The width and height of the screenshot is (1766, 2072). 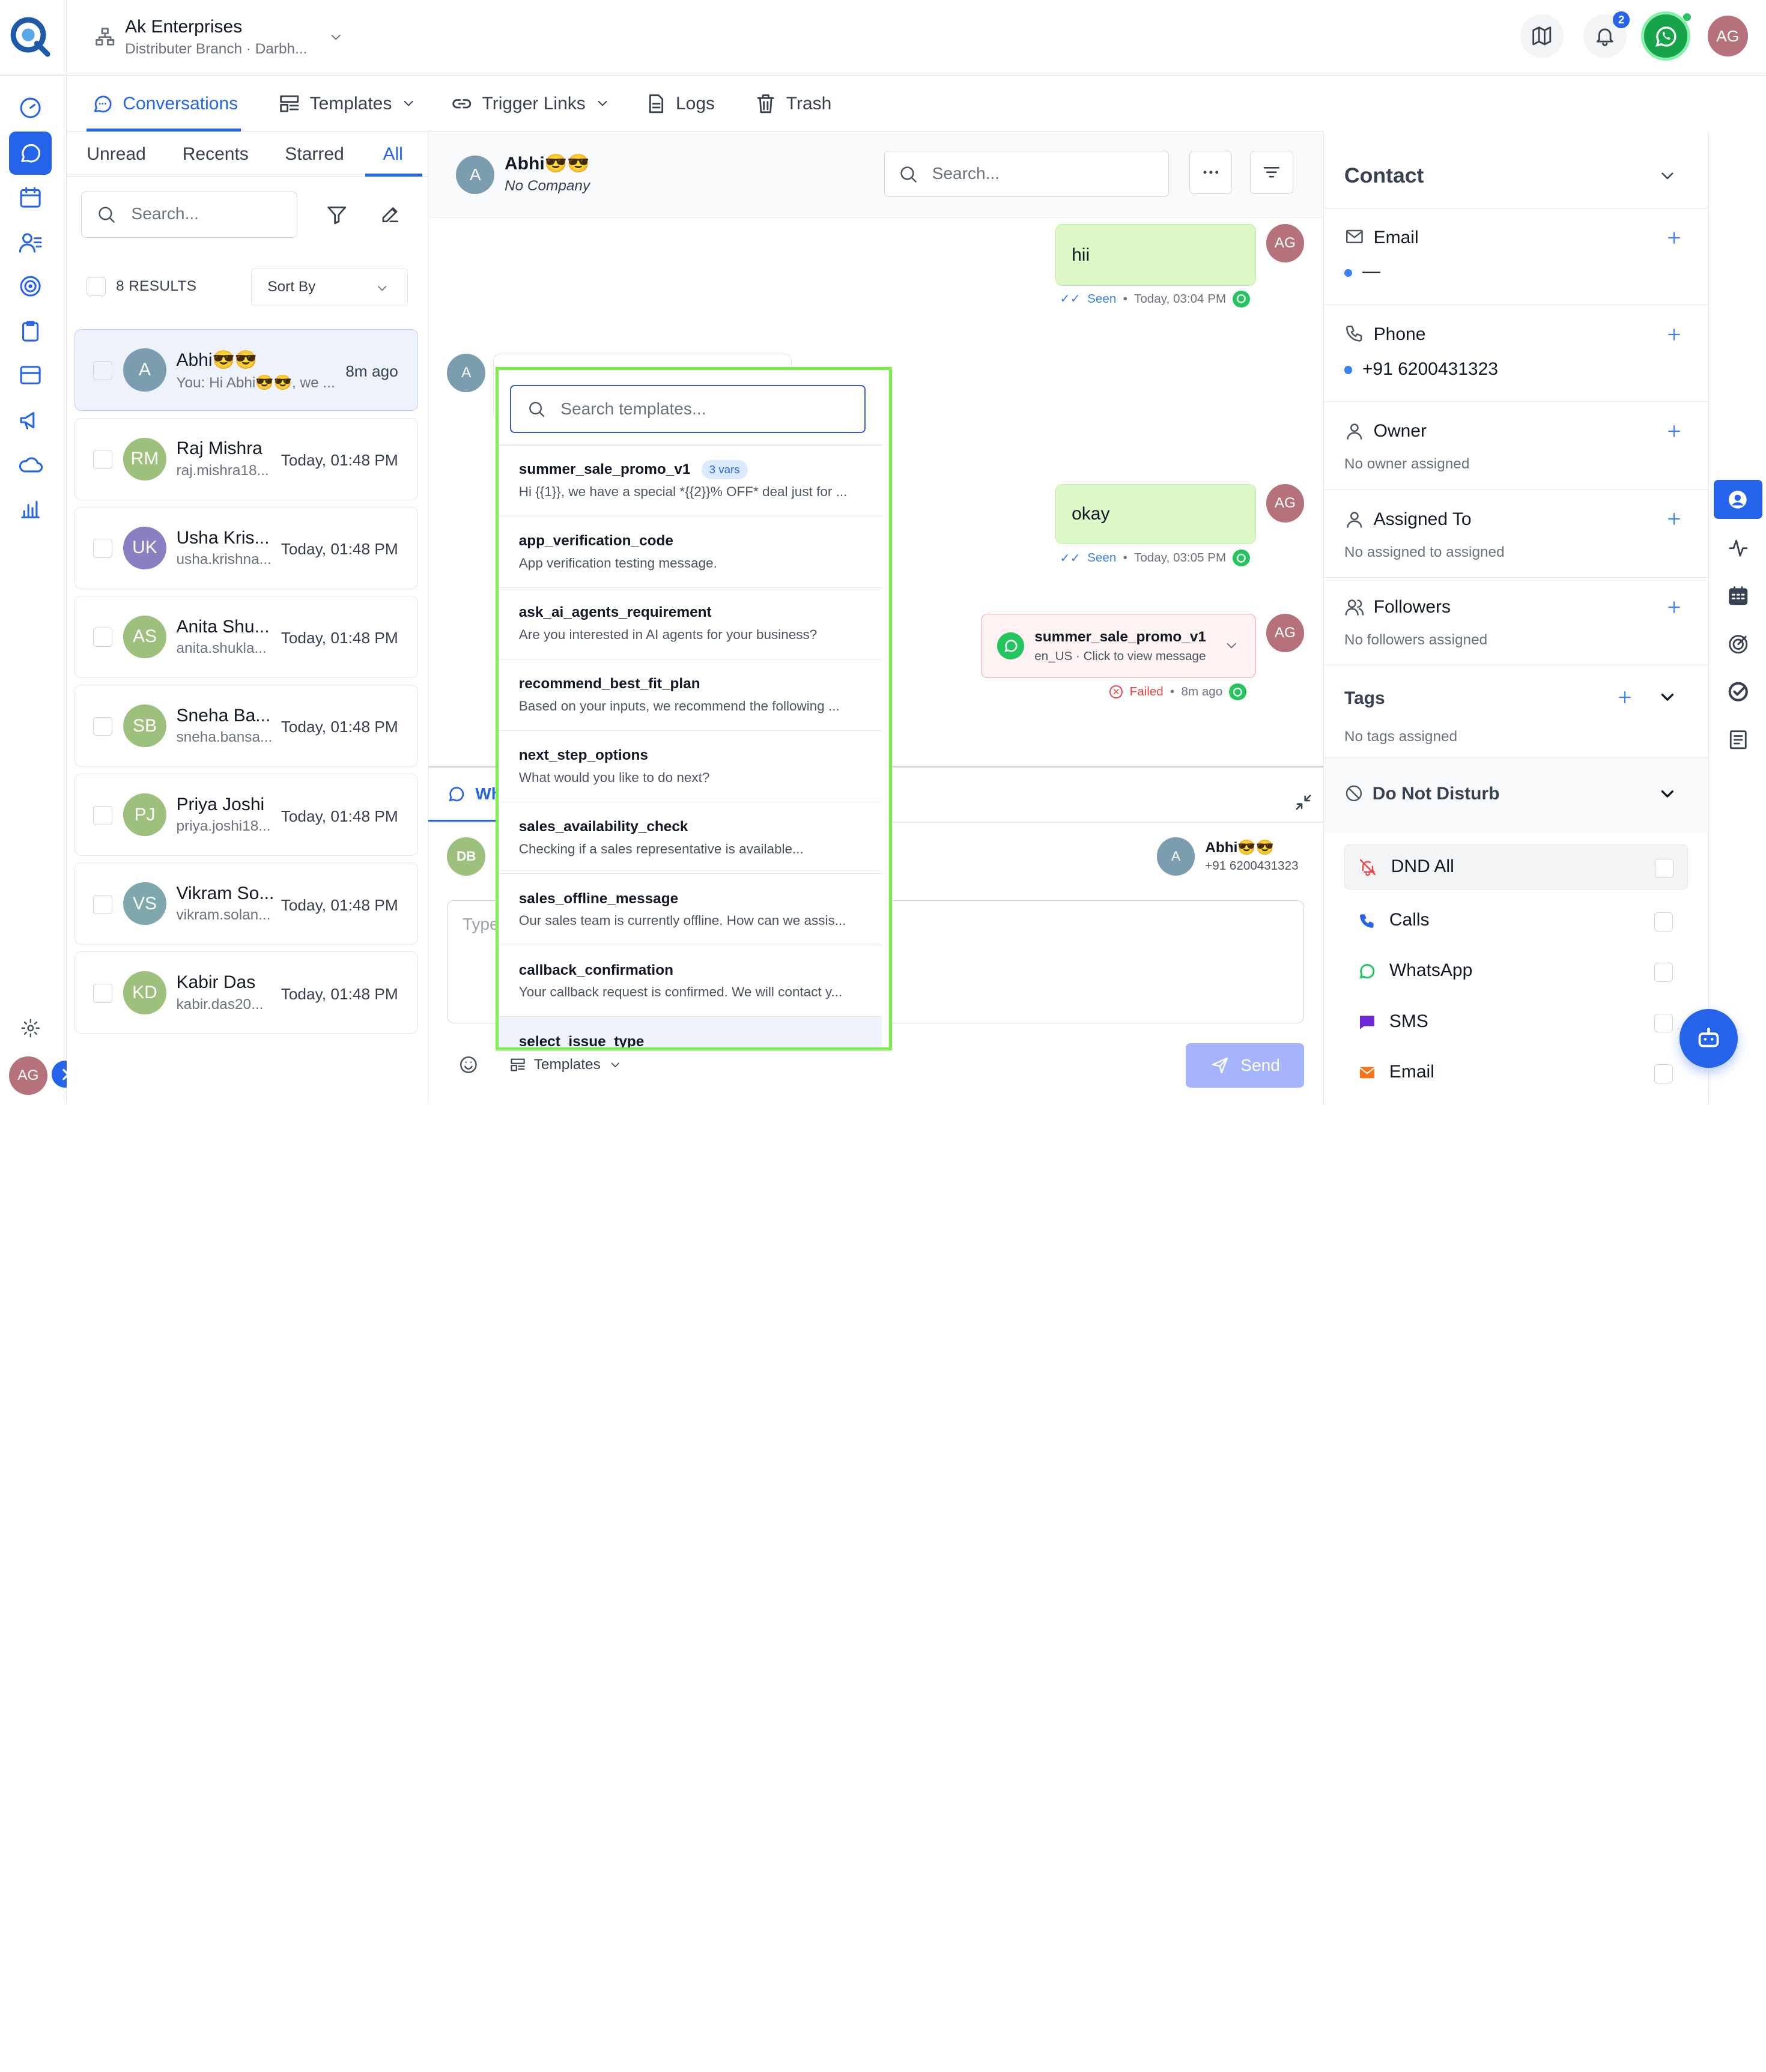 I want to click on more-options-button, so click(x=1211, y=172).